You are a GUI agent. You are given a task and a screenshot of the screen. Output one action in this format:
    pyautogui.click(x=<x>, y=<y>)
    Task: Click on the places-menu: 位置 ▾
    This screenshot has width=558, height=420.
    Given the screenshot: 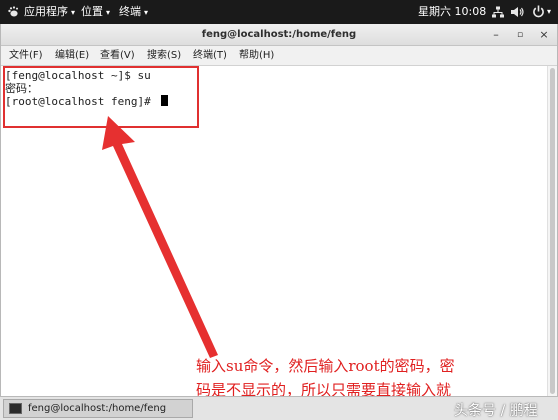 What is the action you would take?
    pyautogui.click(x=95, y=12)
    